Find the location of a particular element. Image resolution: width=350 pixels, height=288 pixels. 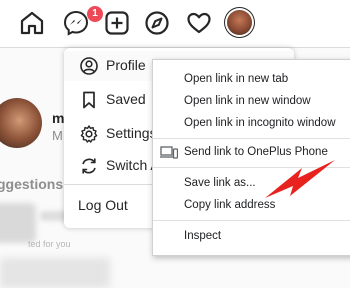

ctx-send-to-device: Send link to OnePlus Phone is located at coordinates (256, 152).